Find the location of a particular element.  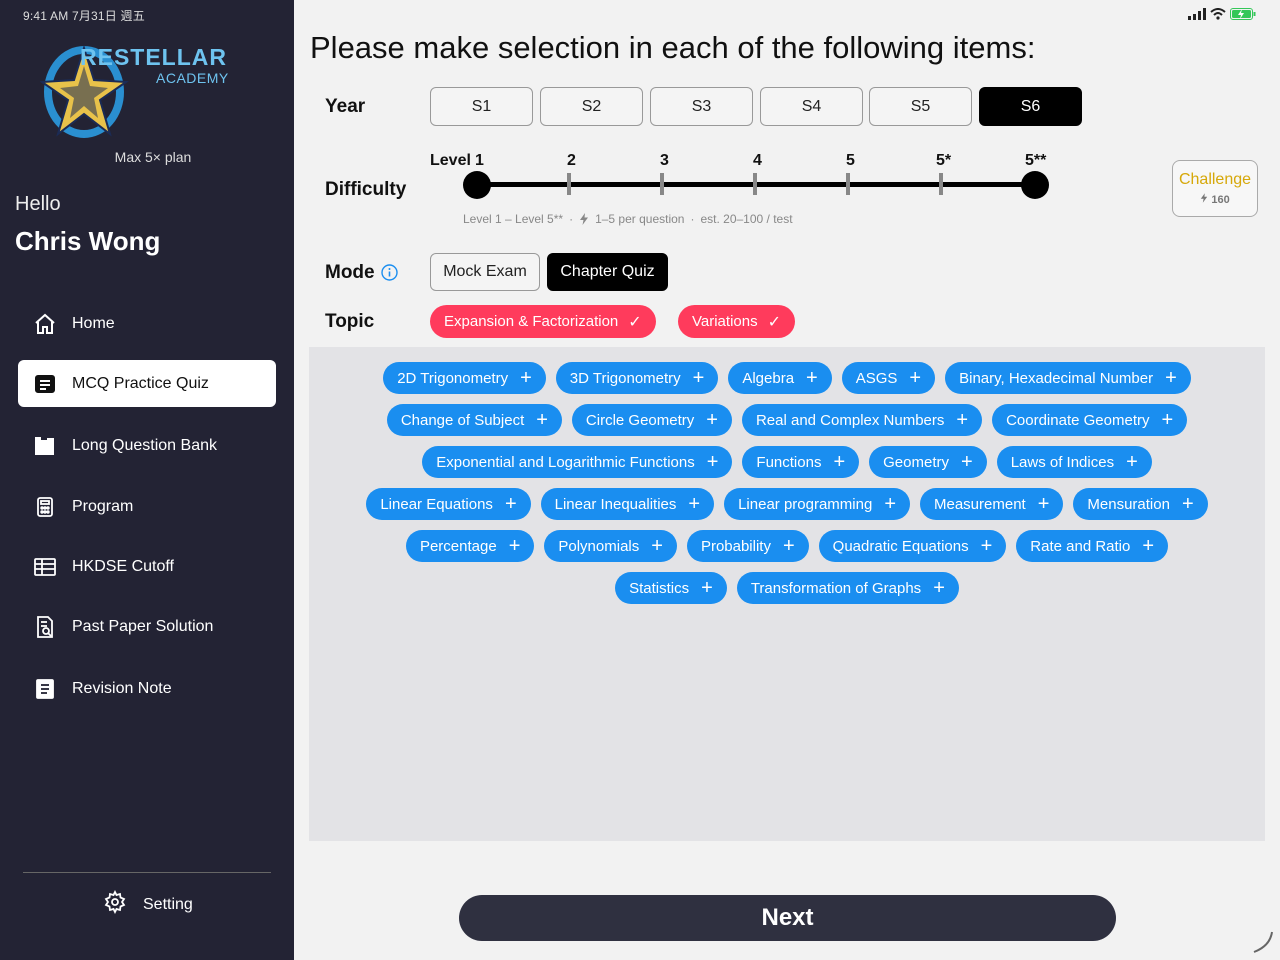

mode-option-mock-exam: Mock Exam is located at coordinates (485, 272).